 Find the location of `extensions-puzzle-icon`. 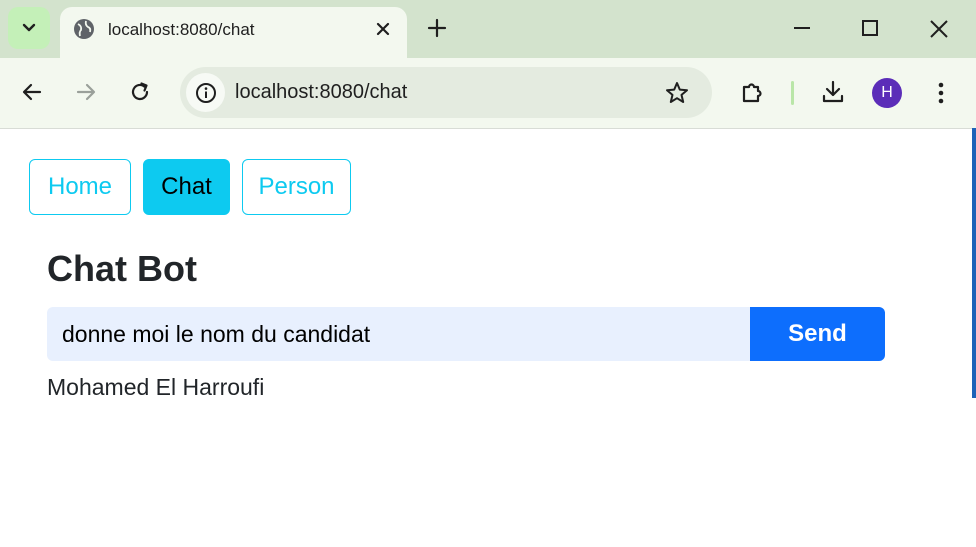

extensions-puzzle-icon is located at coordinates (753, 92).